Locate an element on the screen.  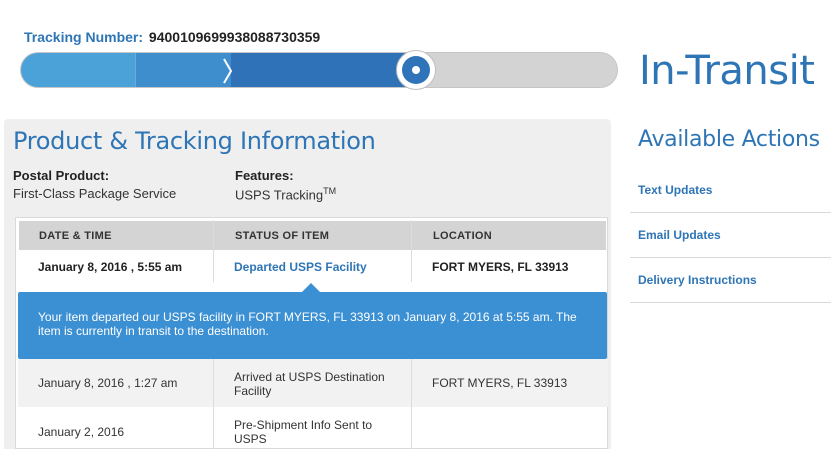
row-3-status-line-2: USPS is located at coordinates (250, 439).